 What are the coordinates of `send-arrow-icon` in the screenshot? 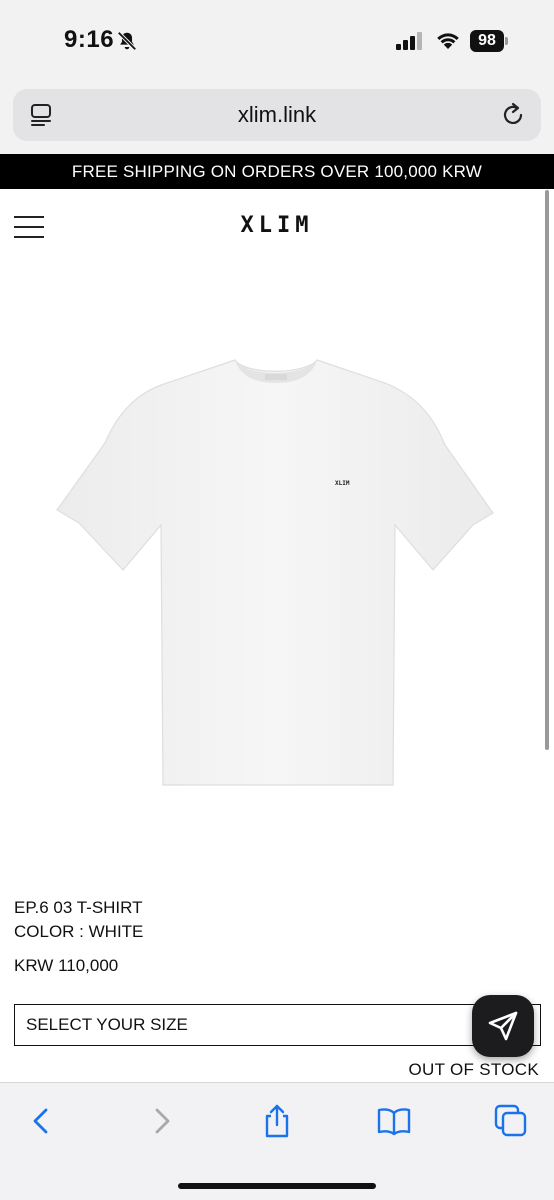 It's located at (503, 1026).